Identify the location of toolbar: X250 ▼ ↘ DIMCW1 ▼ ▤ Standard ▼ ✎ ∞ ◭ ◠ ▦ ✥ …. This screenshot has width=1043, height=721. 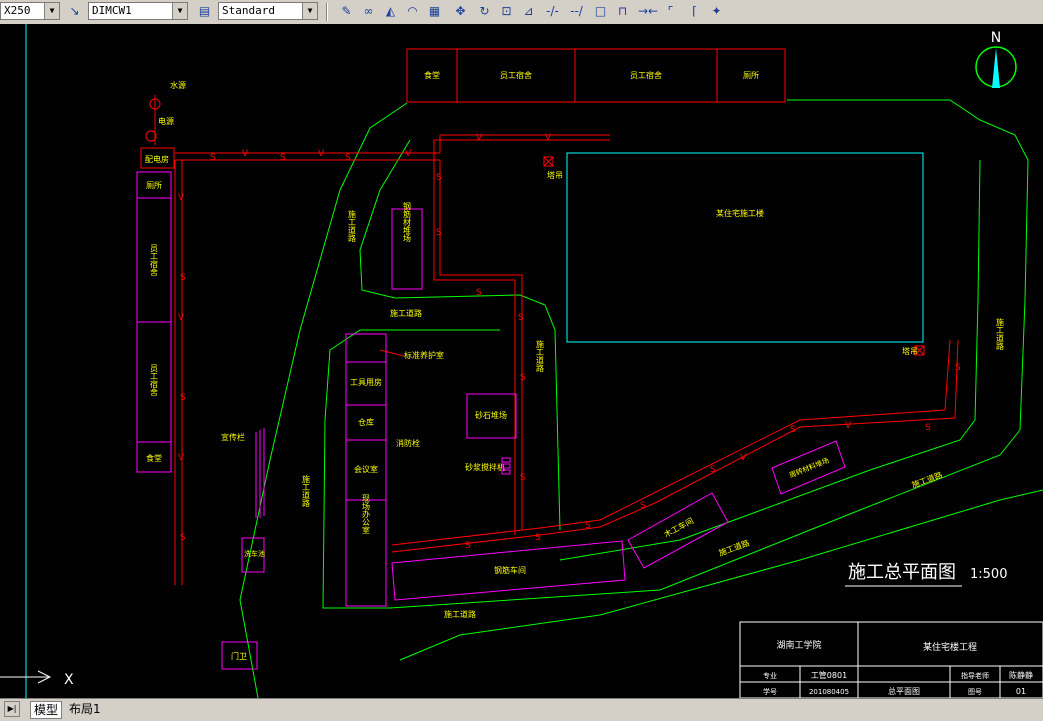
(521, 12).